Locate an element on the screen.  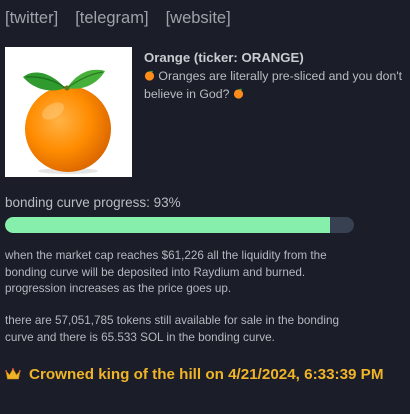
crown-icon is located at coordinates (13, 374).